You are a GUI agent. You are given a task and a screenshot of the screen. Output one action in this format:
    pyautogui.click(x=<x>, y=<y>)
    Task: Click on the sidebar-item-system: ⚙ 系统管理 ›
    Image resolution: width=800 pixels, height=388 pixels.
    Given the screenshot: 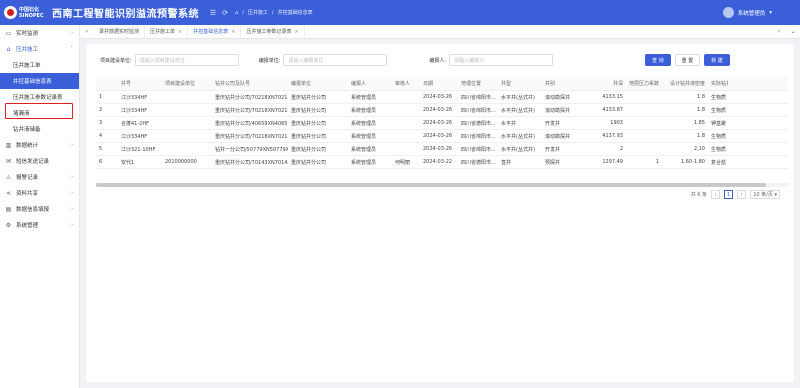 What is the action you would take?
    pyautogui.click(x=39, y=225)
    